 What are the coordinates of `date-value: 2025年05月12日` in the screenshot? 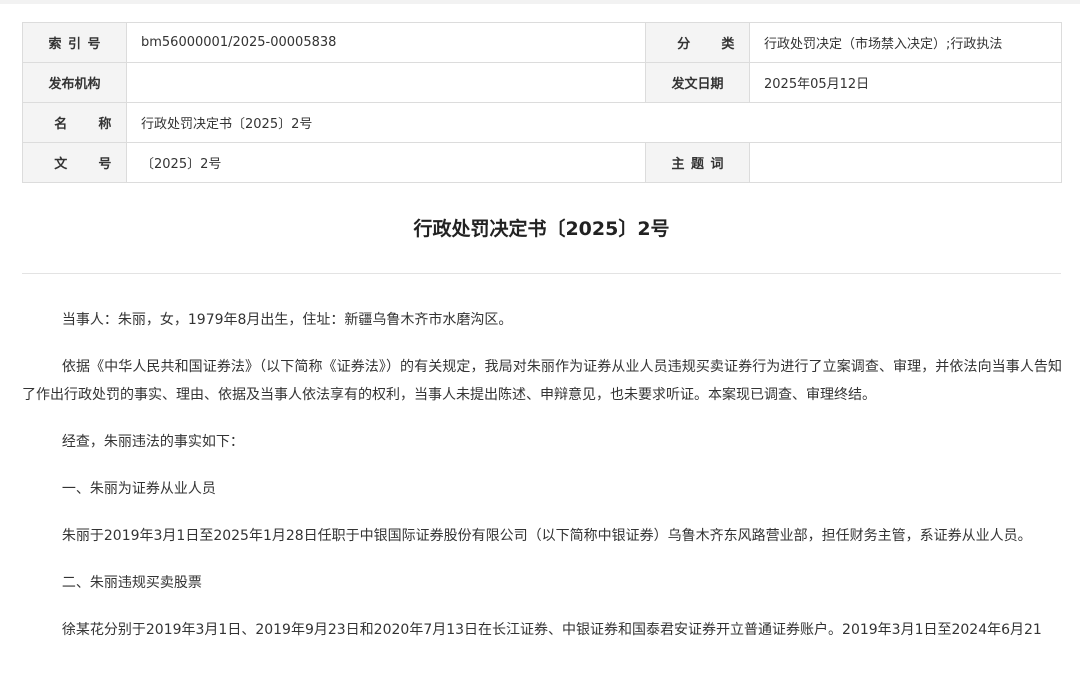 It's located at (905, 82).